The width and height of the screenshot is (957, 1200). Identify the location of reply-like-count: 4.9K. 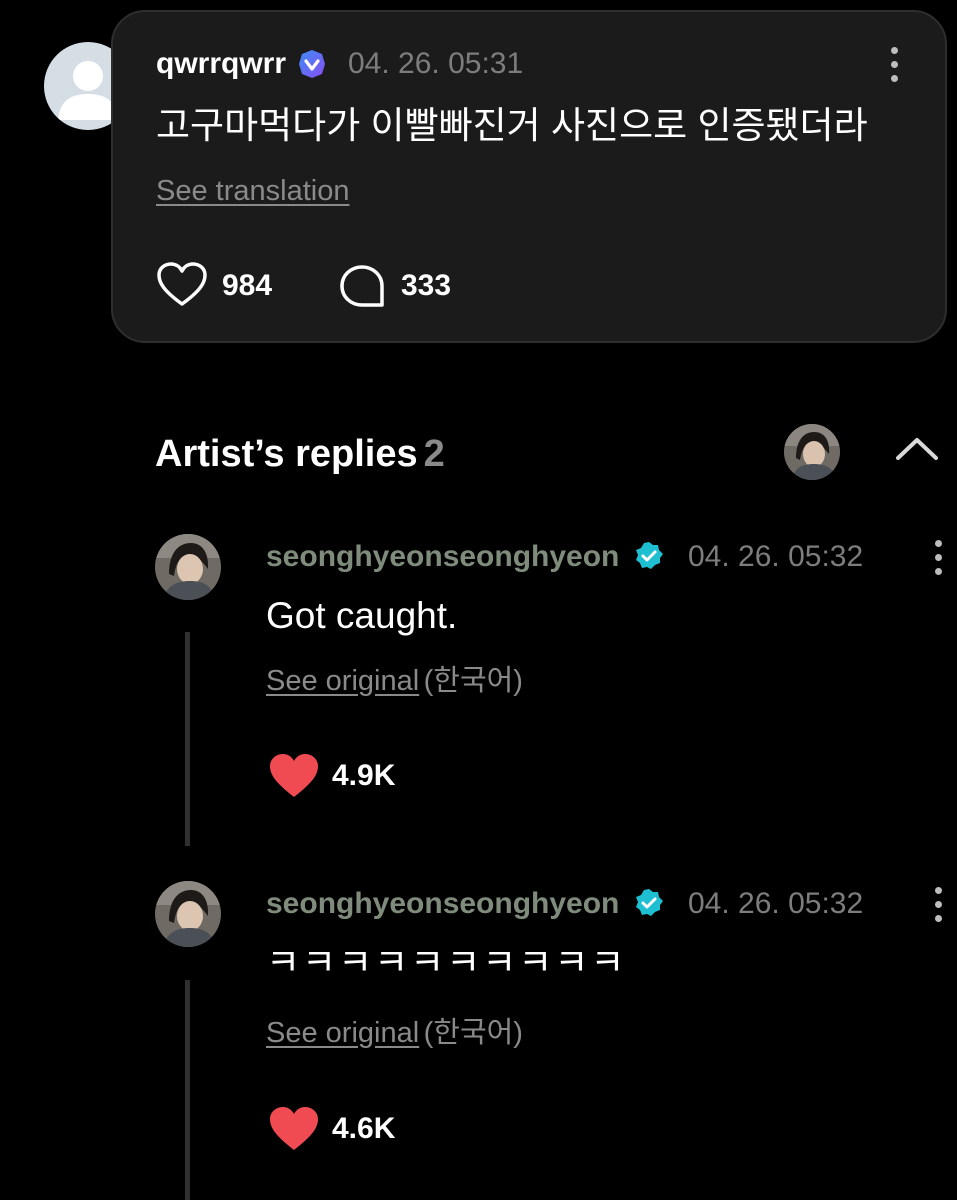
(364, 775).